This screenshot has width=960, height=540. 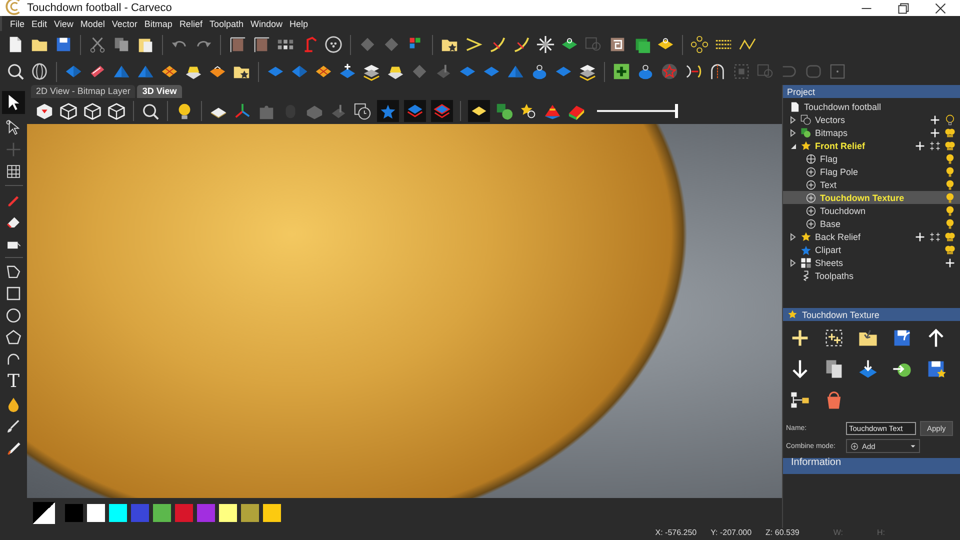 I want to click on burst-icon, so click(x=545, y=44).